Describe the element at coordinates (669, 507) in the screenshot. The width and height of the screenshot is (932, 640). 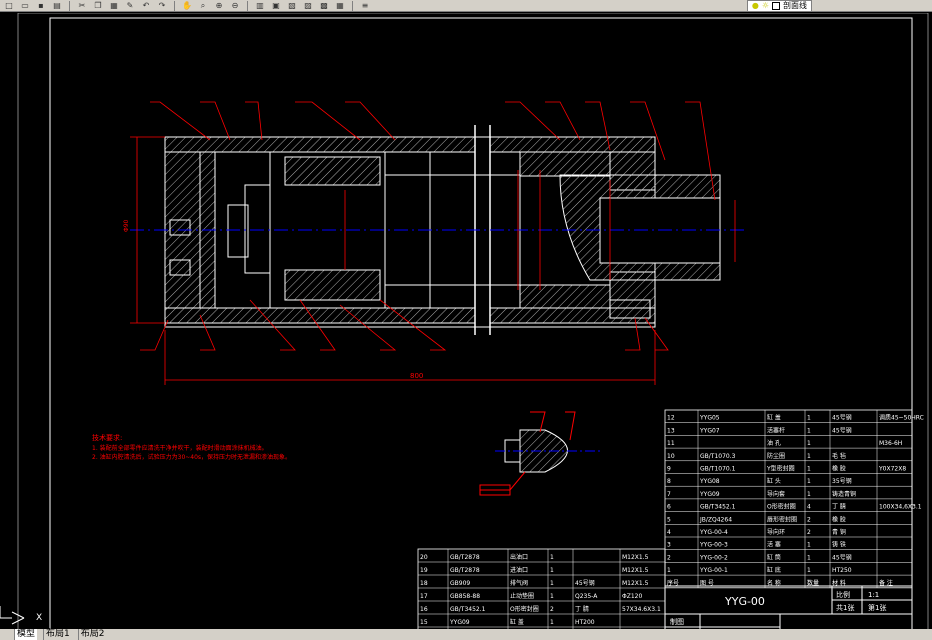
I see `bom-cell: 6` at that location.